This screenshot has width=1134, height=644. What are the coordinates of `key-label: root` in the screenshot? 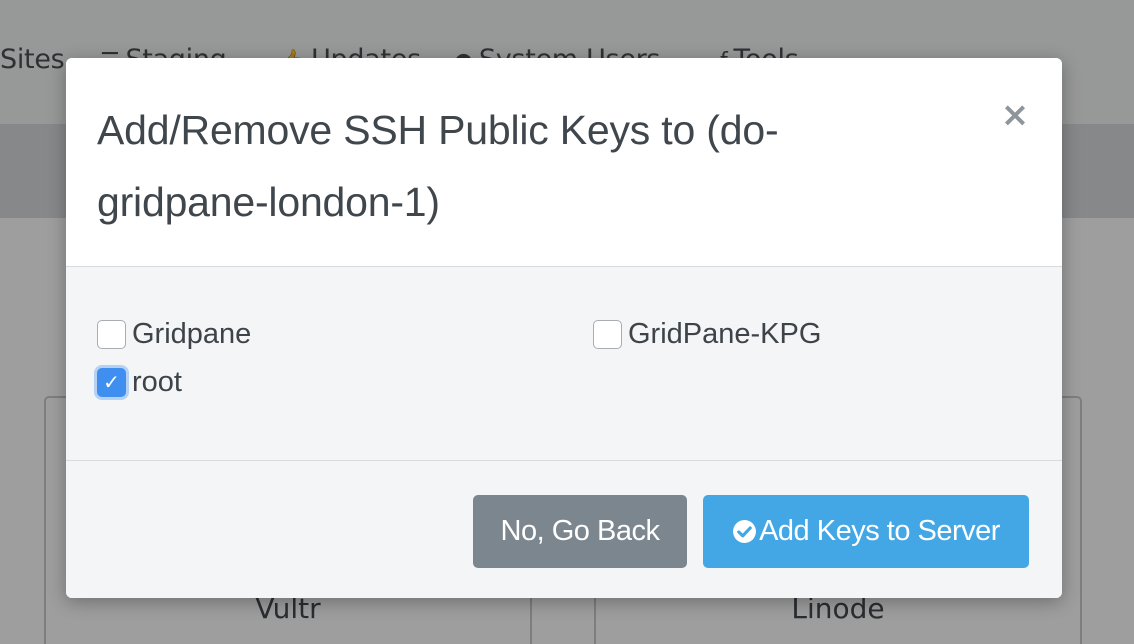 It's located at (157, 381).